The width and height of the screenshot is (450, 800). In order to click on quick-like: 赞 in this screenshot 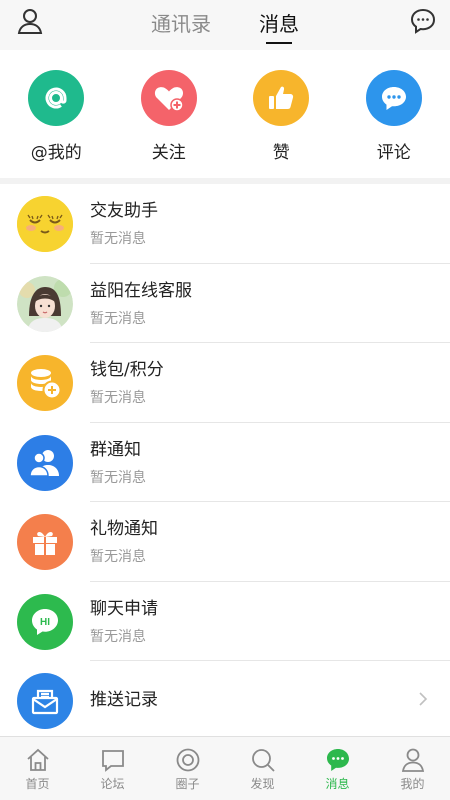, I will do `click(281, 114)`.